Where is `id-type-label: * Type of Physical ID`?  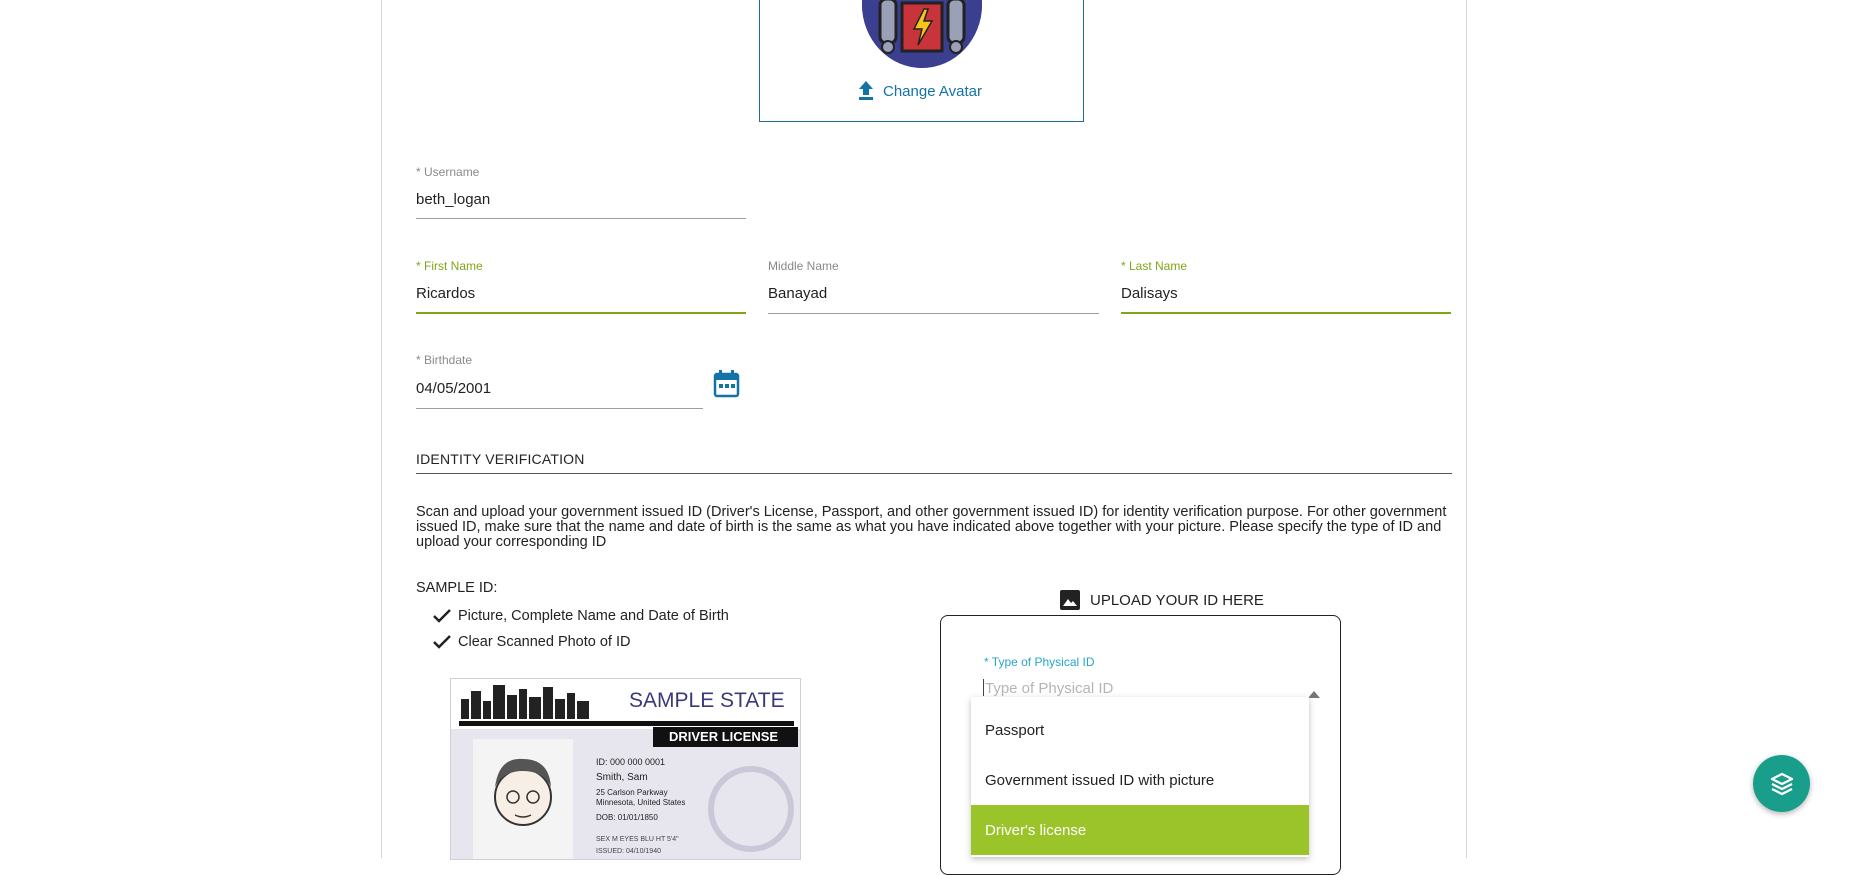
id-type-label: * Type of Physical ID is located at coordinates (1039, 662).